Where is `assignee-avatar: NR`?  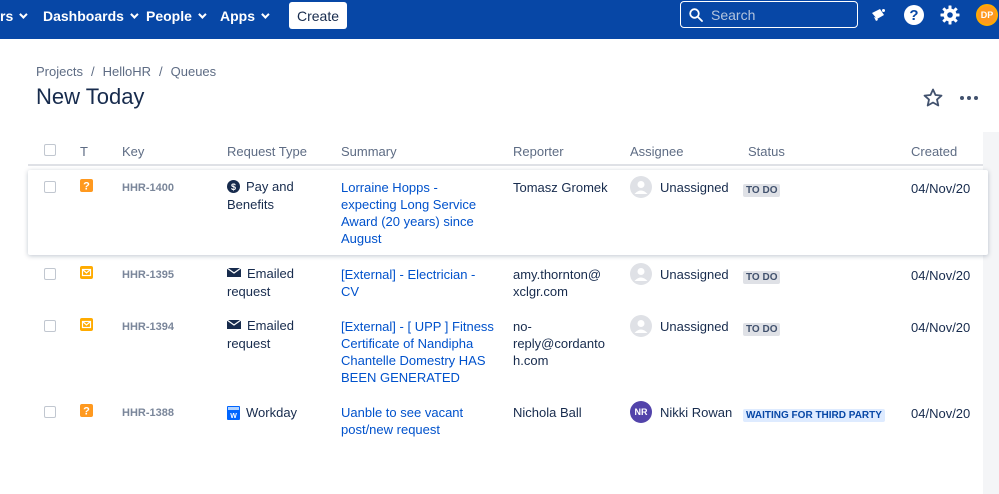
assignee-avatar: NR is located at coordinates (641, 412).